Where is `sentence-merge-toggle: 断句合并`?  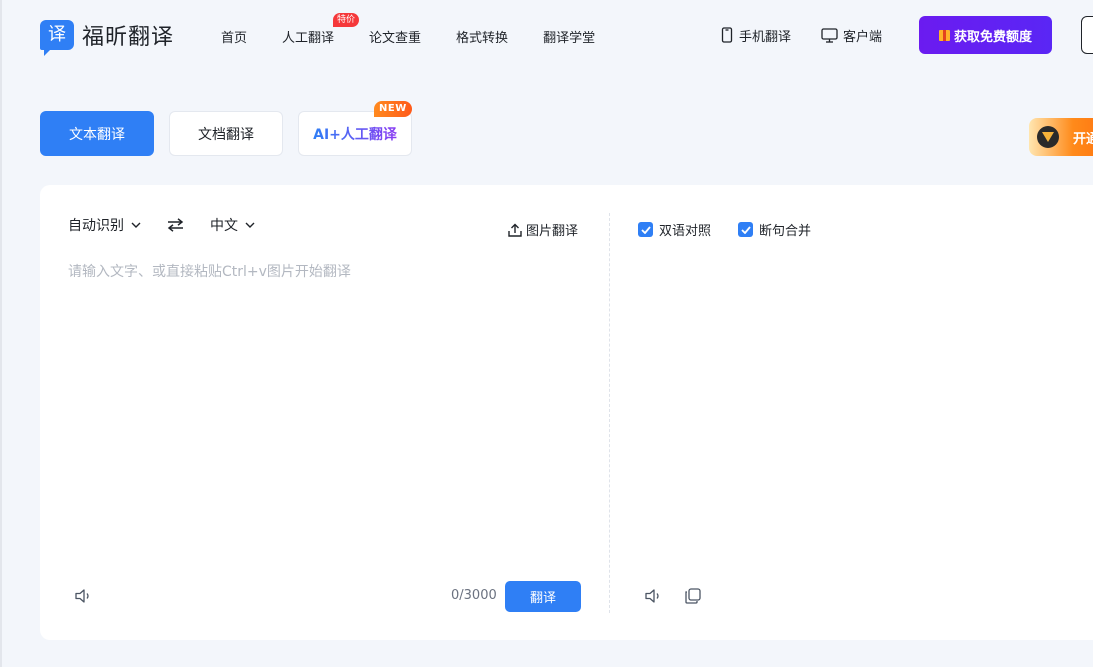
sentence-merge-toggle: 断句合并 is located at coordinates (774, 229).